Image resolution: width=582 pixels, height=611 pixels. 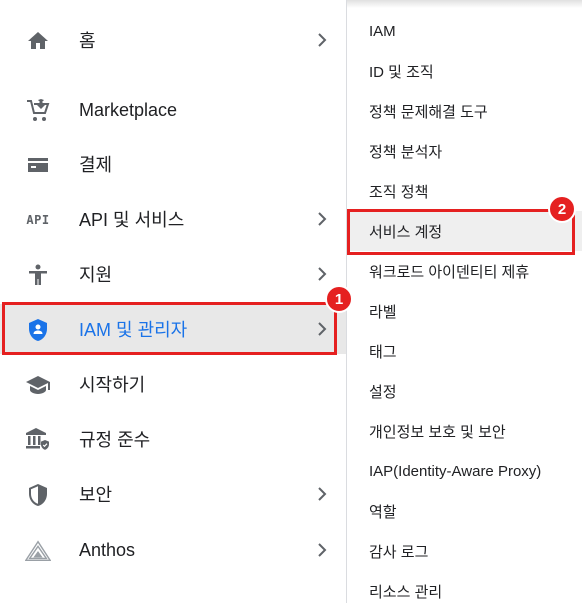 I want to click on highlight-box-iam-admin, so click(x=169, y=328).